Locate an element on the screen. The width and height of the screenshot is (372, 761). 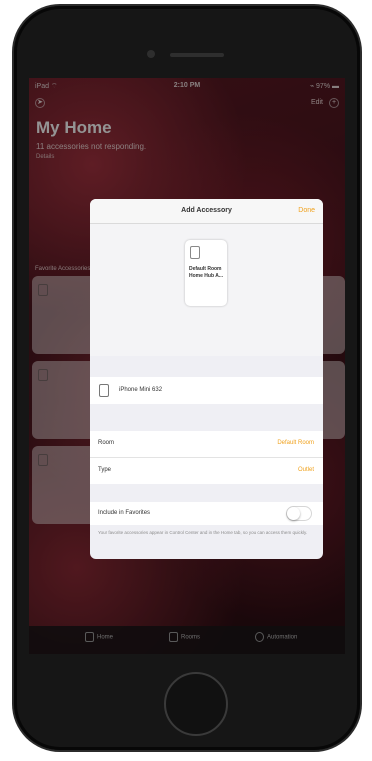
favorites-toggle is located at coordinates (299, 513).